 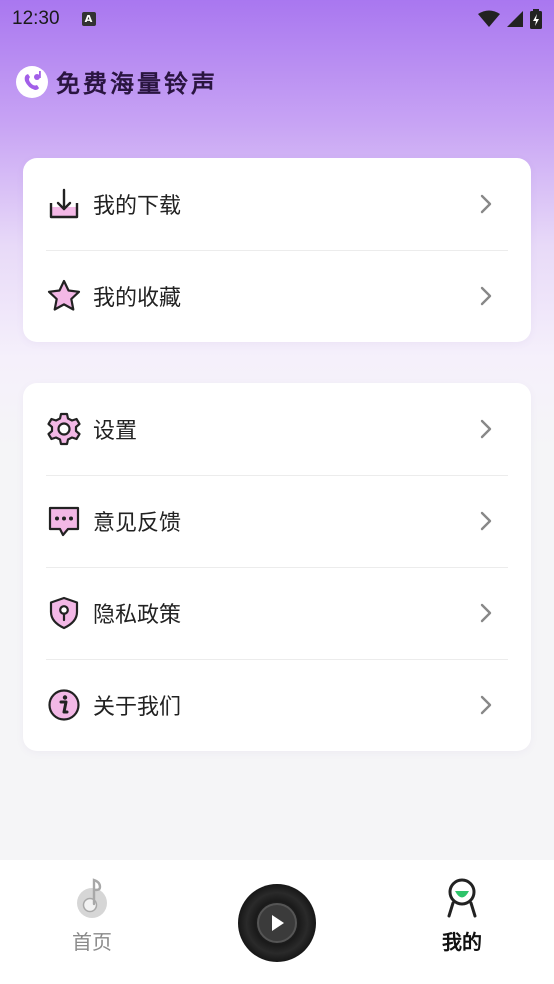 What do you see at coordinates (137, 84) in the screenshot?
I see `app-title: 免费海量铃声` at bounding box center [137, 84].